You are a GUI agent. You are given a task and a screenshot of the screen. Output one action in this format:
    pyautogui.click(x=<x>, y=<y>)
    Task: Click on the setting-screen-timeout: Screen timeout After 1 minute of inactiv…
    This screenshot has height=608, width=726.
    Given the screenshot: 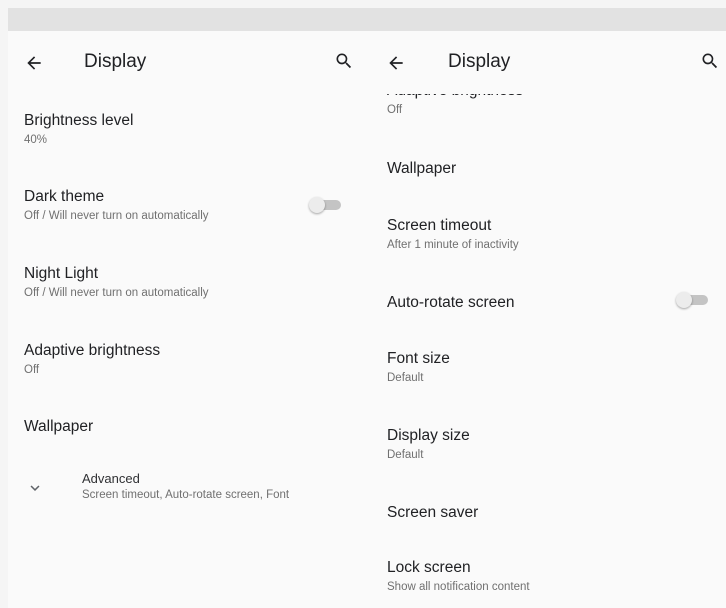 What is the action you would take?
    pyautogui.click(x=531, y=234)
    